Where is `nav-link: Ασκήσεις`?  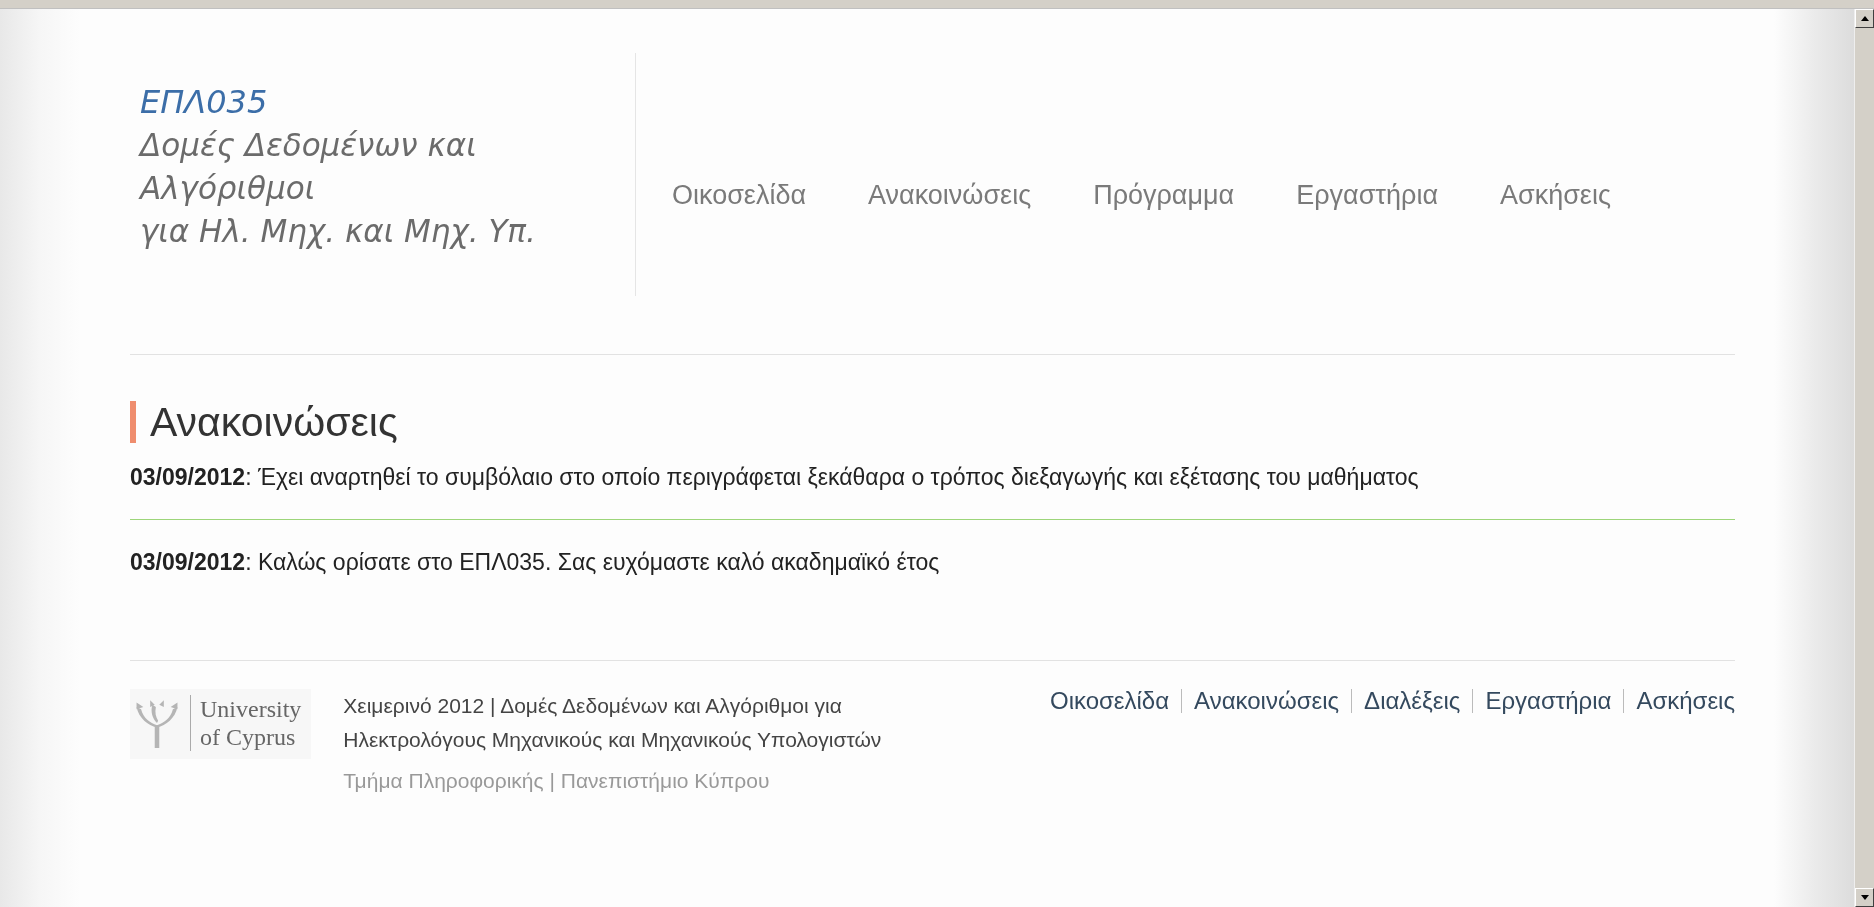 nav-link: Ασκήσεις is located at coordinates (1555, 195).